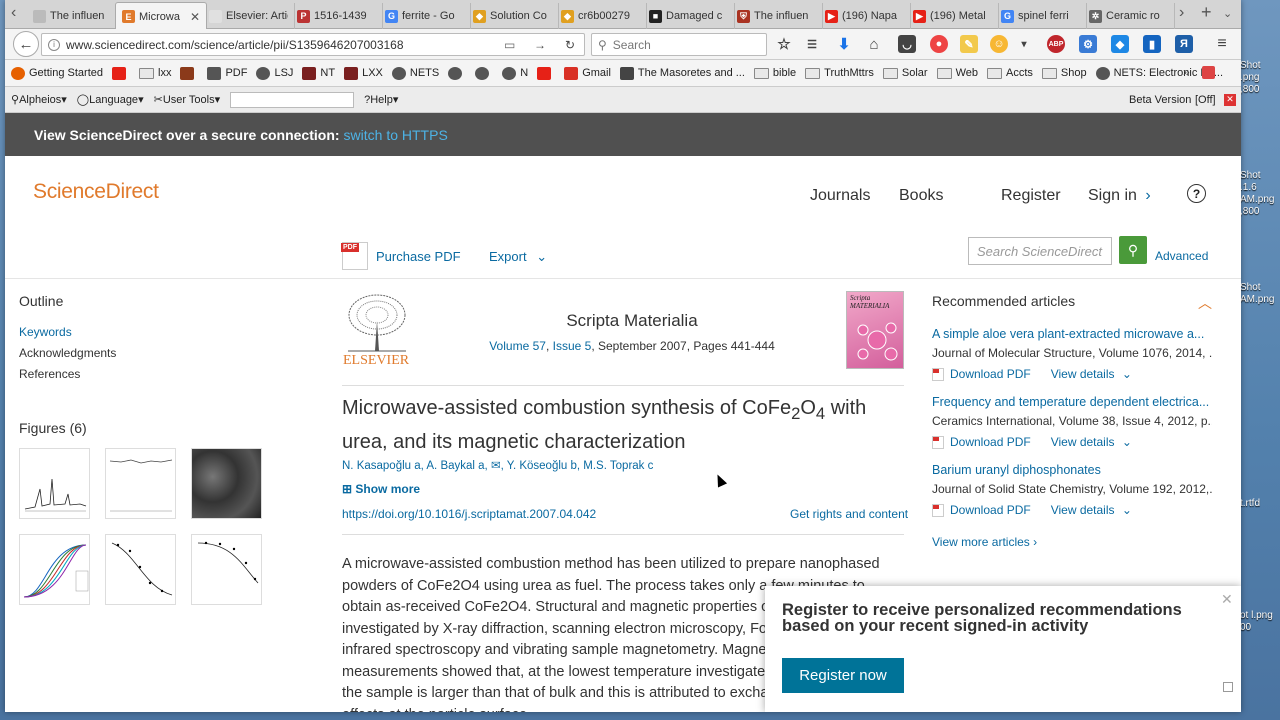 Image resolution: width=1280 pixels, height=720 pixels. I want to click on advanced-search-link: Advanced, so click(1181, 256).